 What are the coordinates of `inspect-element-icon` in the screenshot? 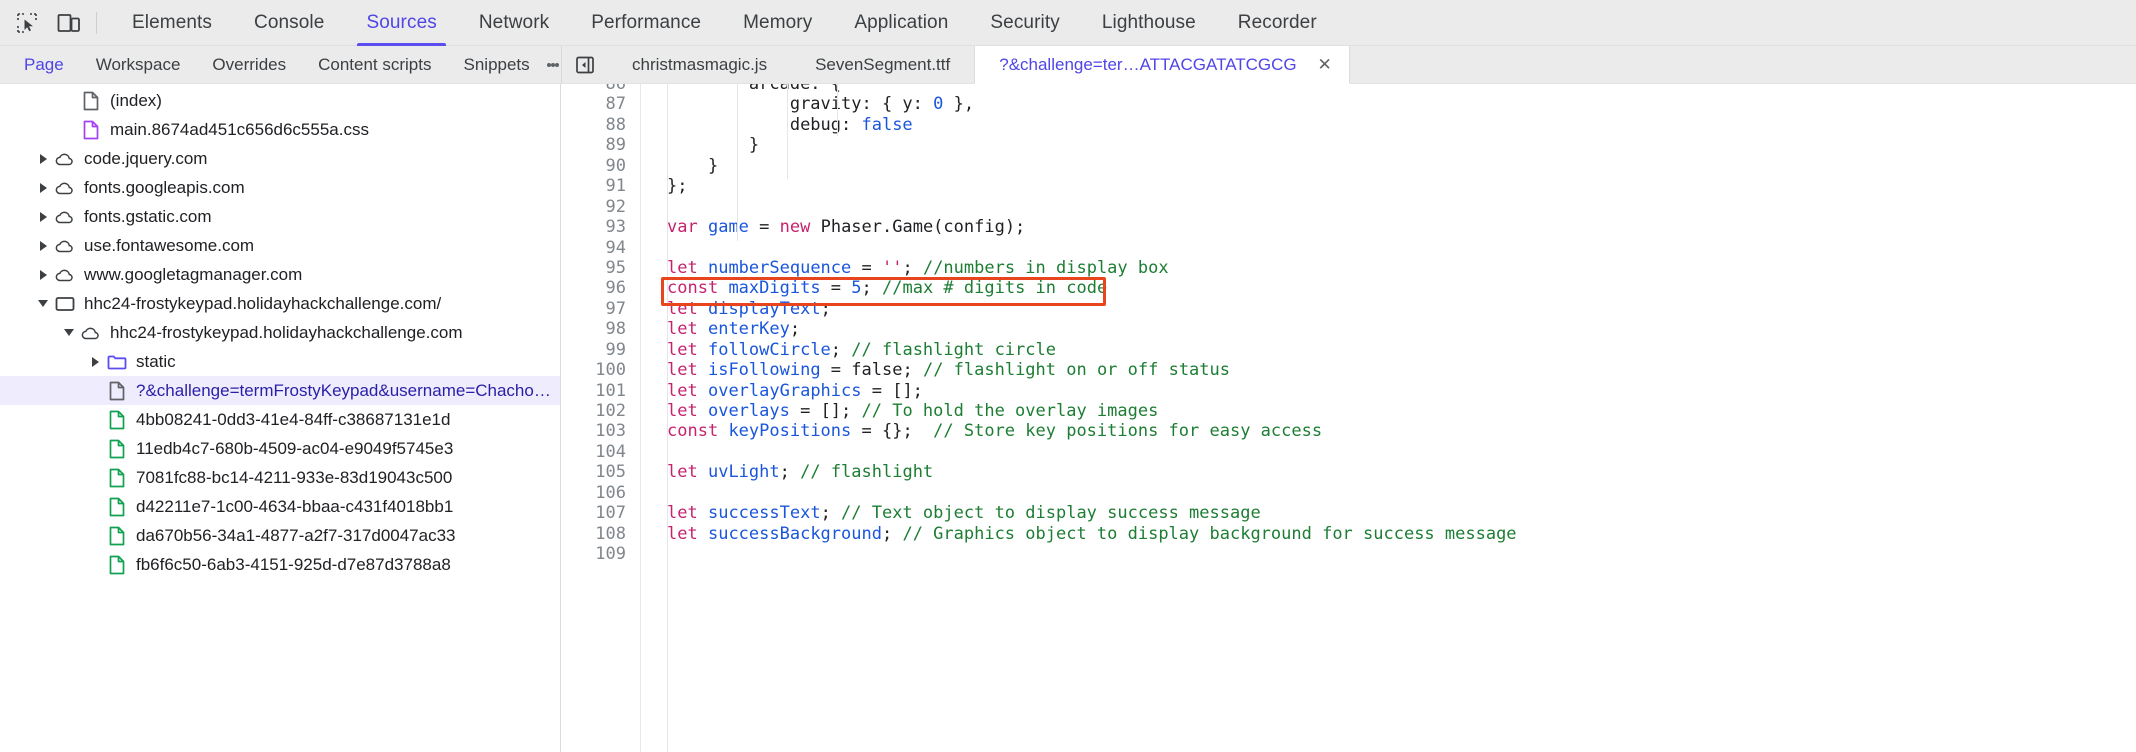 It's located at (27, 23).